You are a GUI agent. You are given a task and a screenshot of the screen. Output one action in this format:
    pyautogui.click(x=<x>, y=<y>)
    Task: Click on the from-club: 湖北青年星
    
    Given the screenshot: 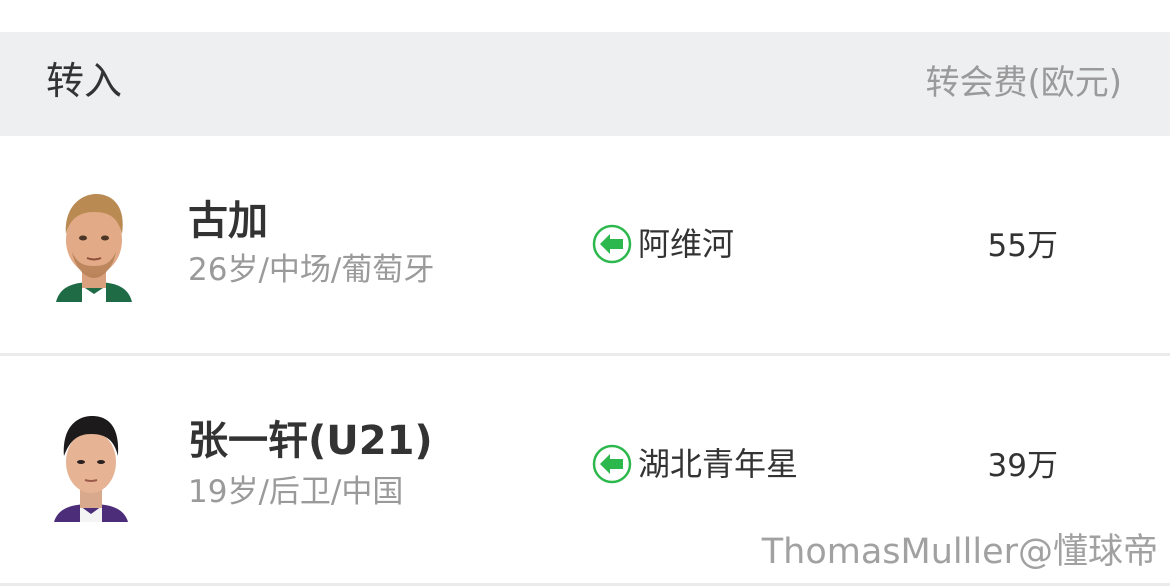 What is the action you would take?
    pyautogui.click(x=695, y=464)
    